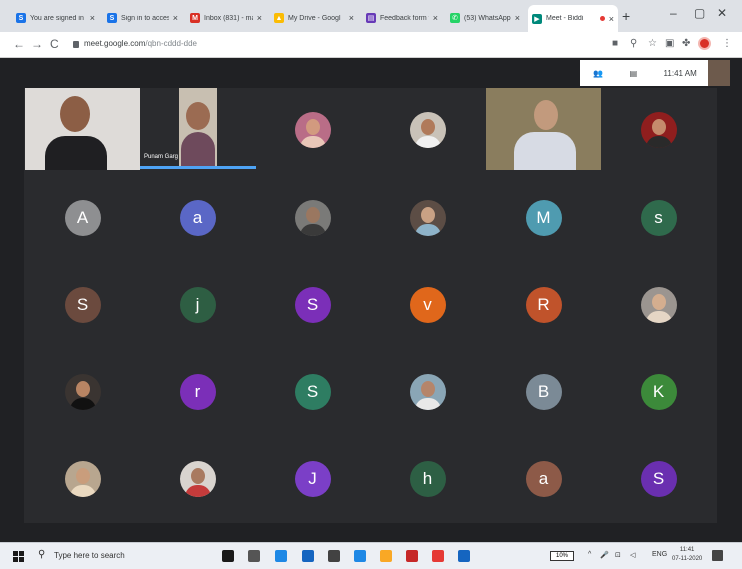  I want to click on reload-button: C, so click(54, 44).